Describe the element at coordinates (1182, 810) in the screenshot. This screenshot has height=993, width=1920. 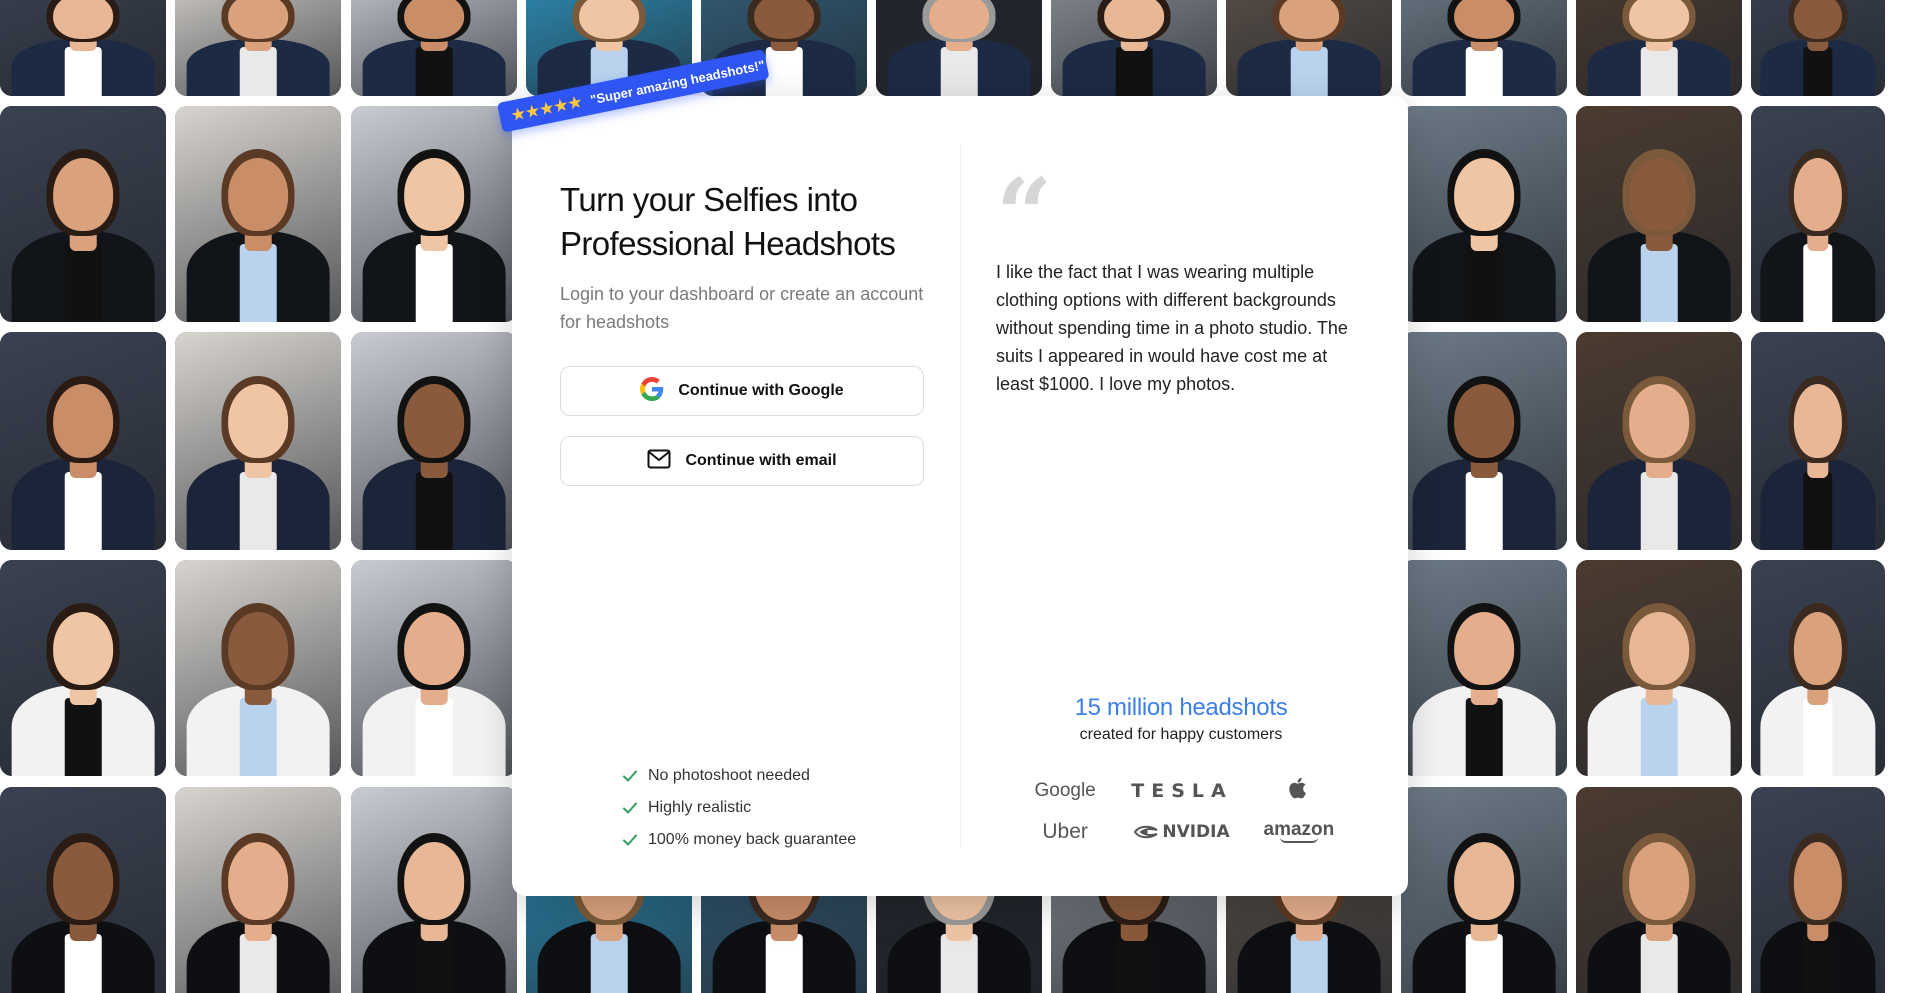
I see `customer-logos: Google TESLA Uber NVIDIA amazon` at that location.